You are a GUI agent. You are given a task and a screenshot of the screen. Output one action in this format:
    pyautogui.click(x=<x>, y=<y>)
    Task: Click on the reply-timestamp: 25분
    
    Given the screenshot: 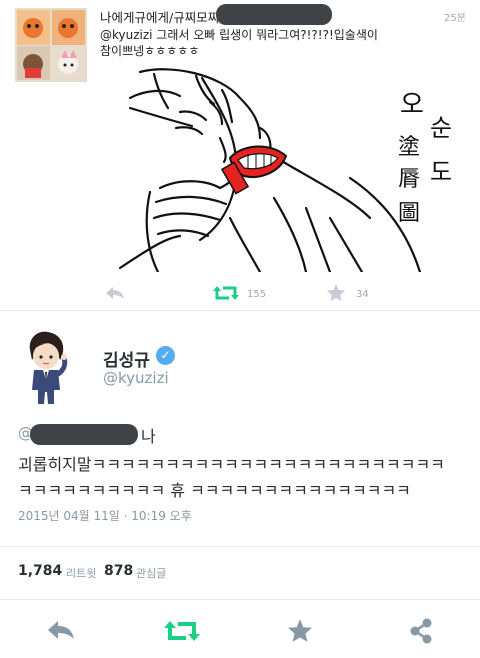 What is the action you would take?
    pyautogui.click(x=455, y=18)
    